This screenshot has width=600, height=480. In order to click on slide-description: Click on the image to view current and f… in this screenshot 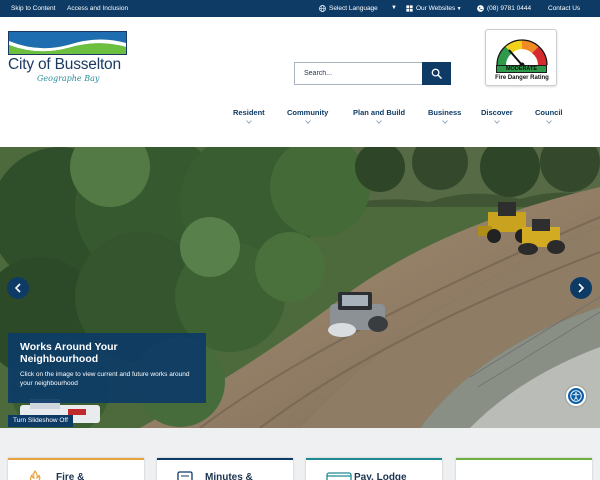, I will do `click(105, 379)`.